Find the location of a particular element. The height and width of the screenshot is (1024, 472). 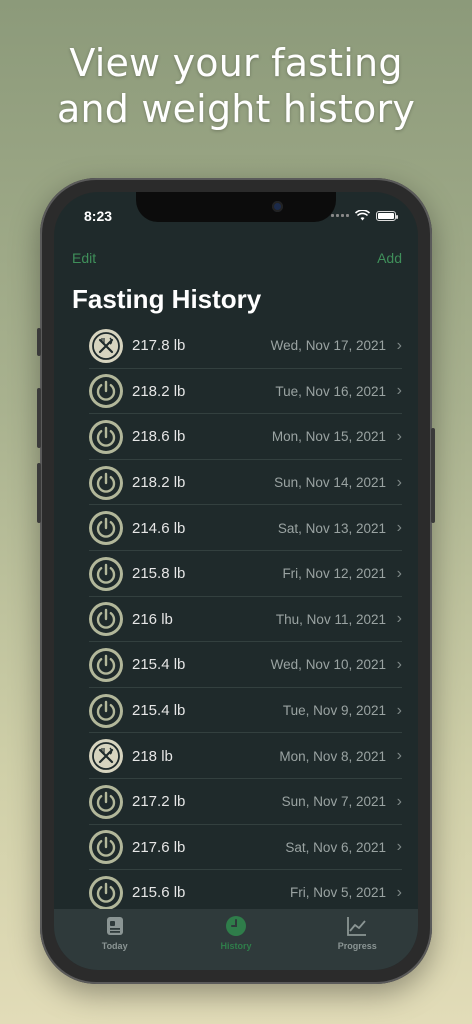

tab-today: Today is located at coordinates (114, 939).